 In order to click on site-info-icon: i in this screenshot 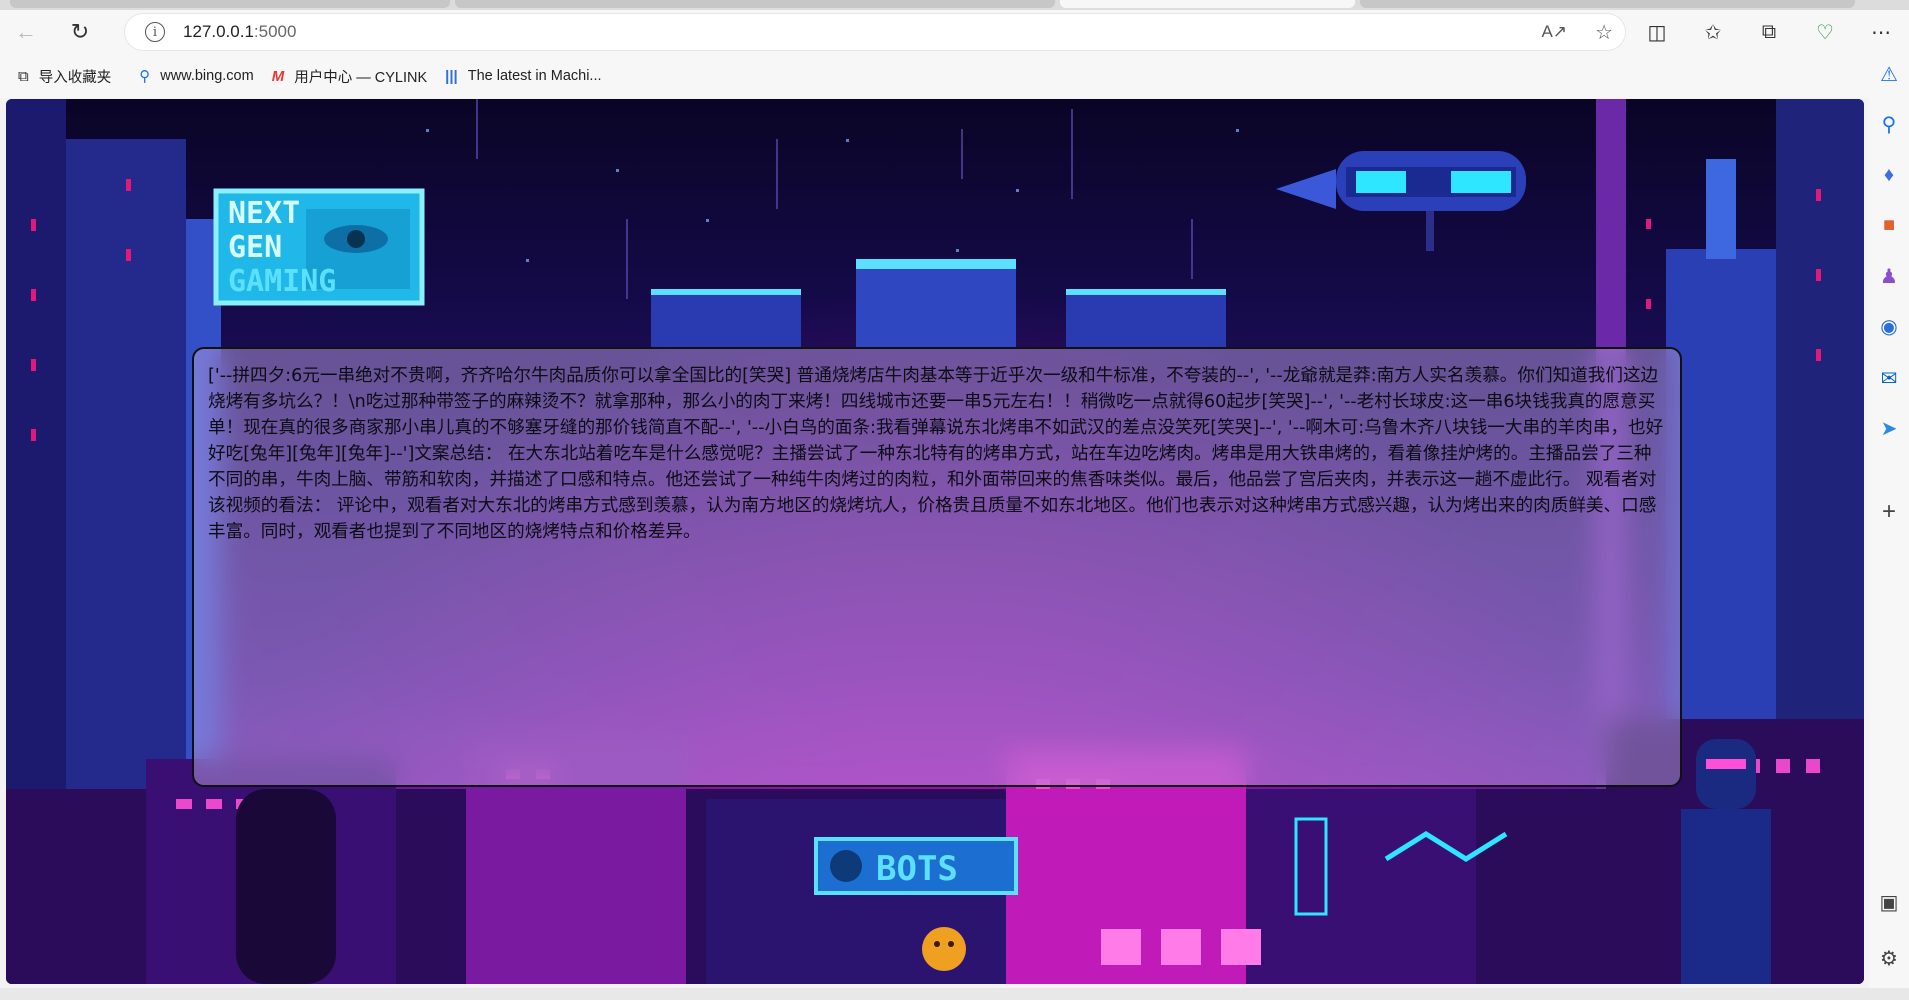, I will do `click(155, 32)`.